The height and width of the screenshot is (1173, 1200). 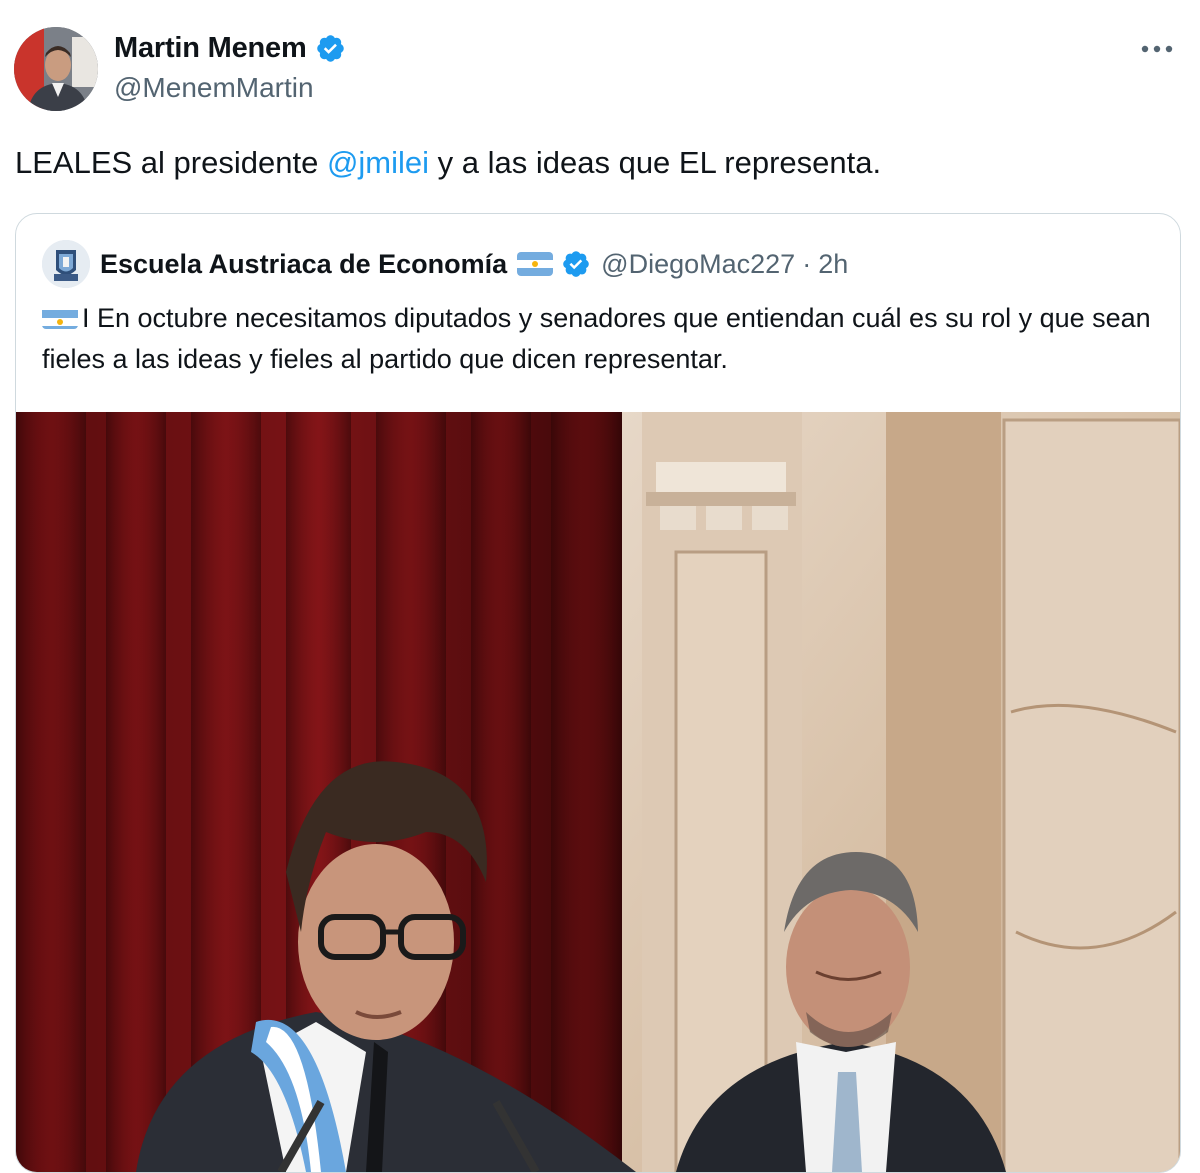 What do you see at coordinates (56, 69) in the screenshot?
I see `author-avatar` at bounding box center [56, 69].